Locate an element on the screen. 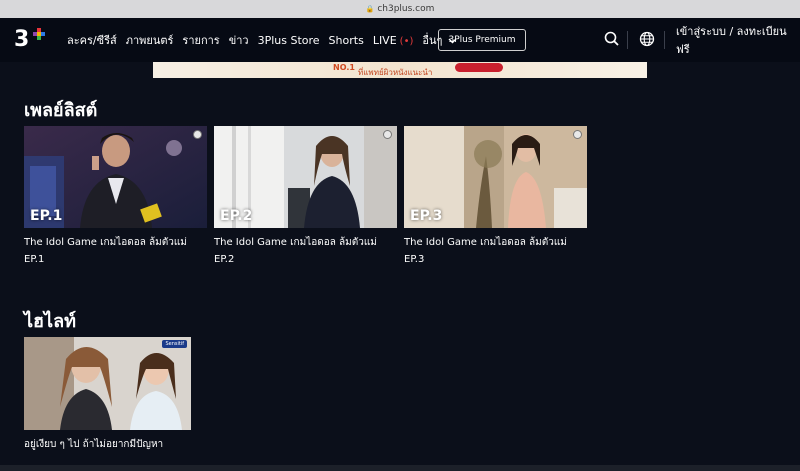 This screenshot has width=800, height=471. highlight-title: อยู่เงียบ ๆ ไป ถ้าไม่อยากมีปัญหา is located at coordinates (119, 444).